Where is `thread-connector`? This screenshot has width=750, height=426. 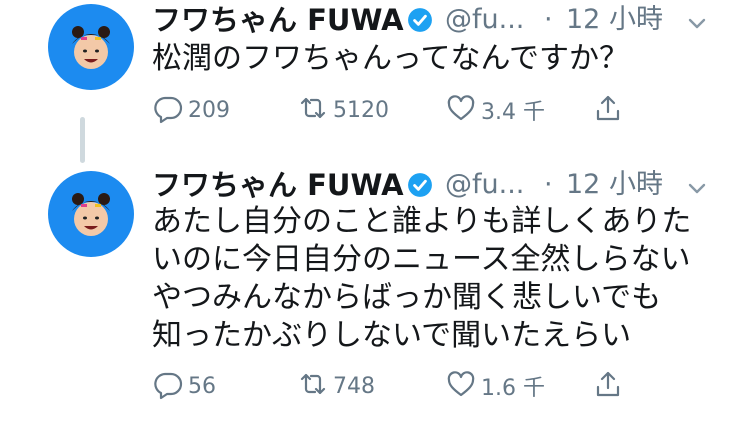
thread-connector is located at coordinates (82, 140).